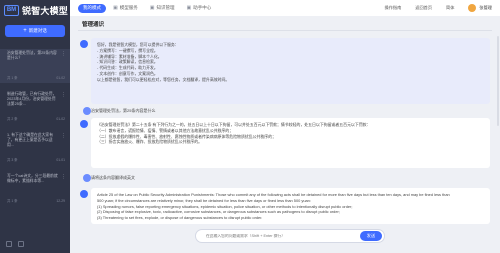 The image size is (500, 253). I want to click on history-item-time: 12-29, so click(60, 201).